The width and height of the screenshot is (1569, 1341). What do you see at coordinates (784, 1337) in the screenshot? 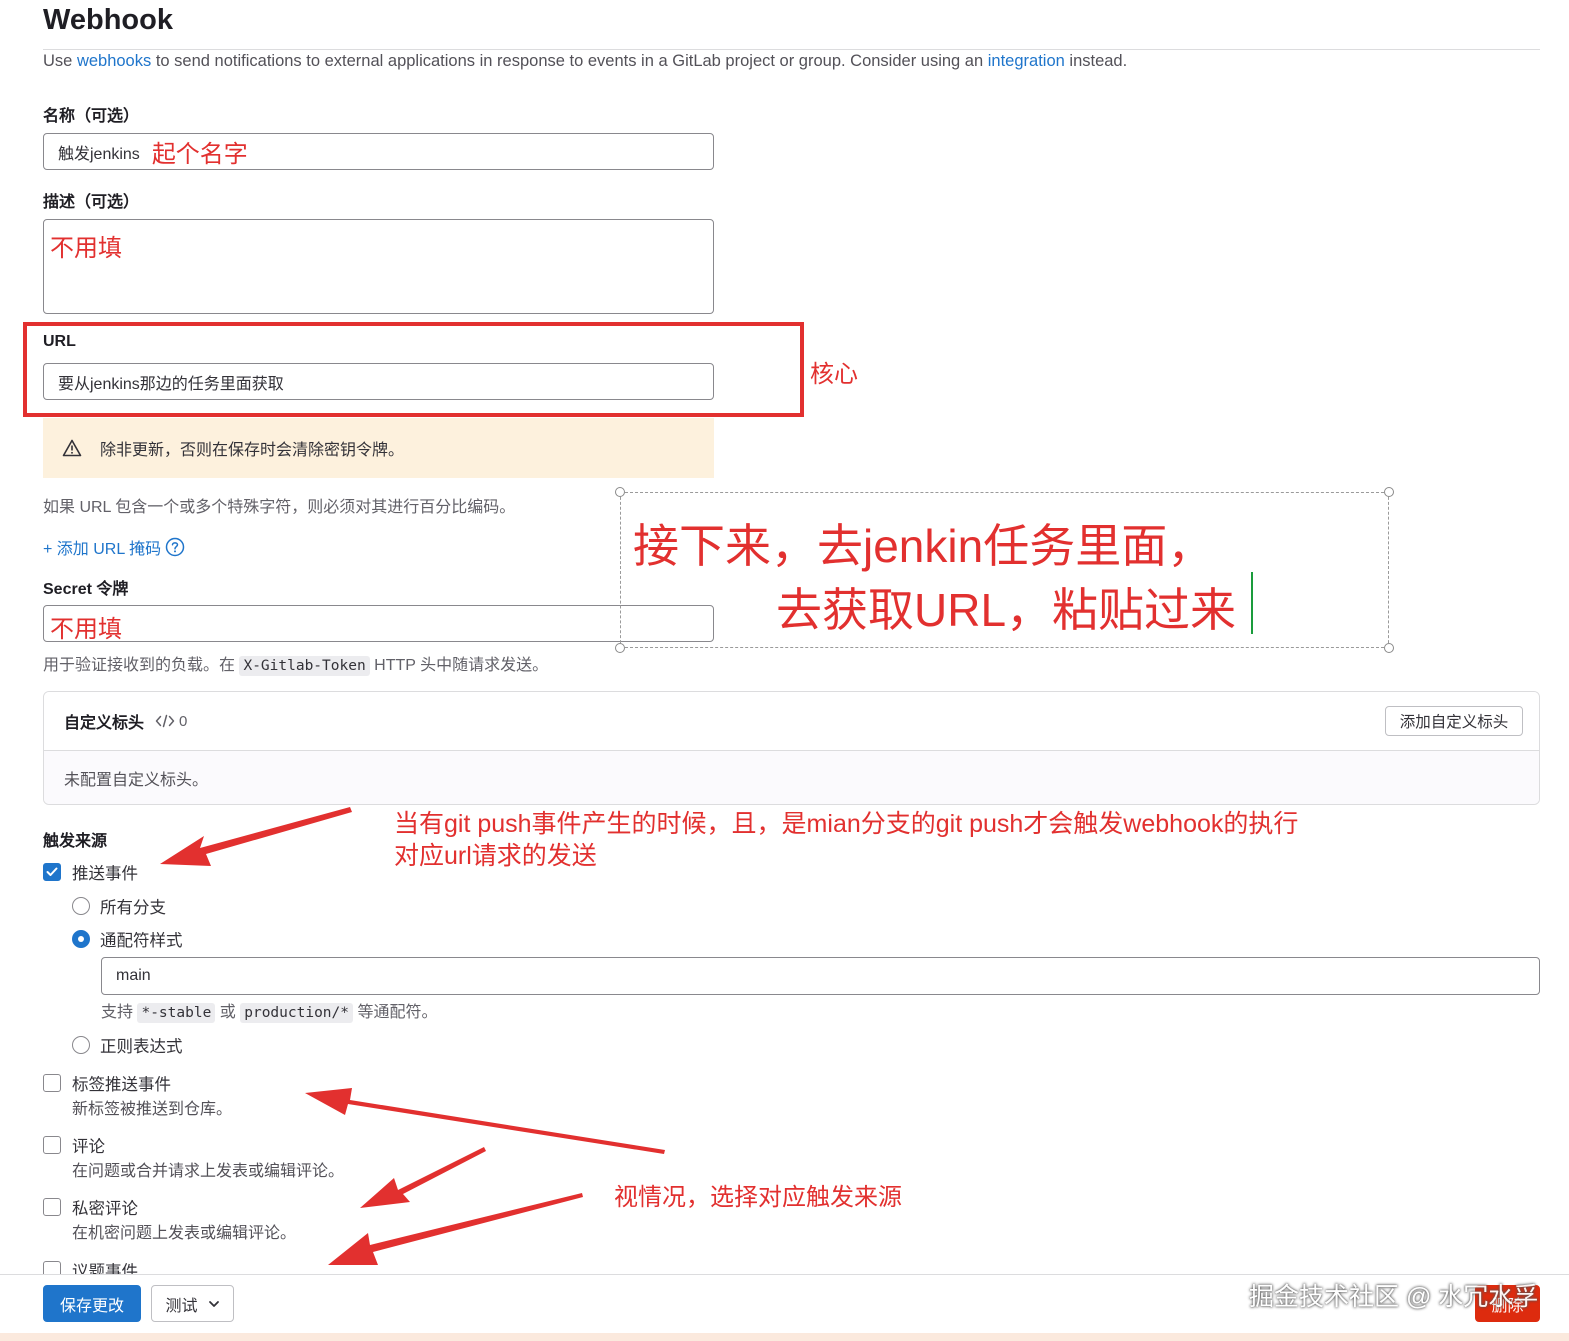
I see `bottom-strip` at bounding box center [784, 1337].